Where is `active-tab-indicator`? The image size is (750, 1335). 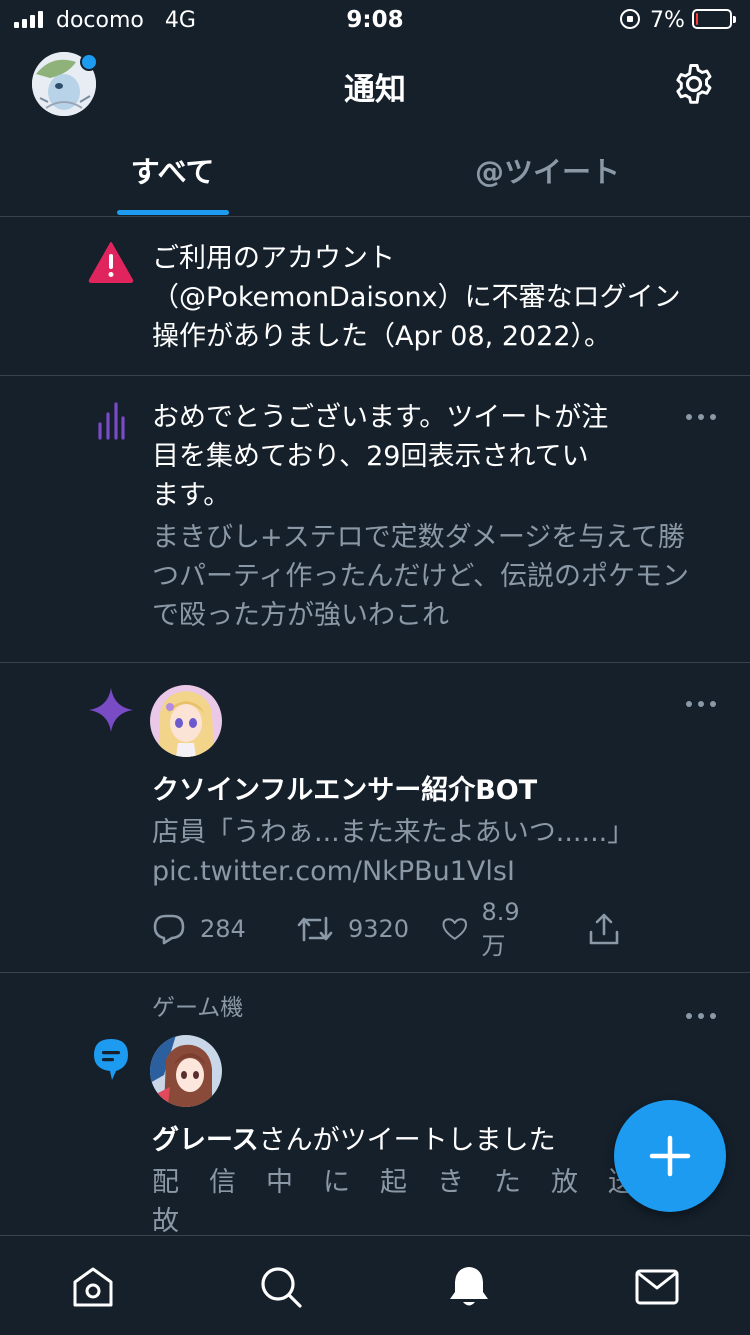 active-tab-indicator is located at coordinates (173, 212).